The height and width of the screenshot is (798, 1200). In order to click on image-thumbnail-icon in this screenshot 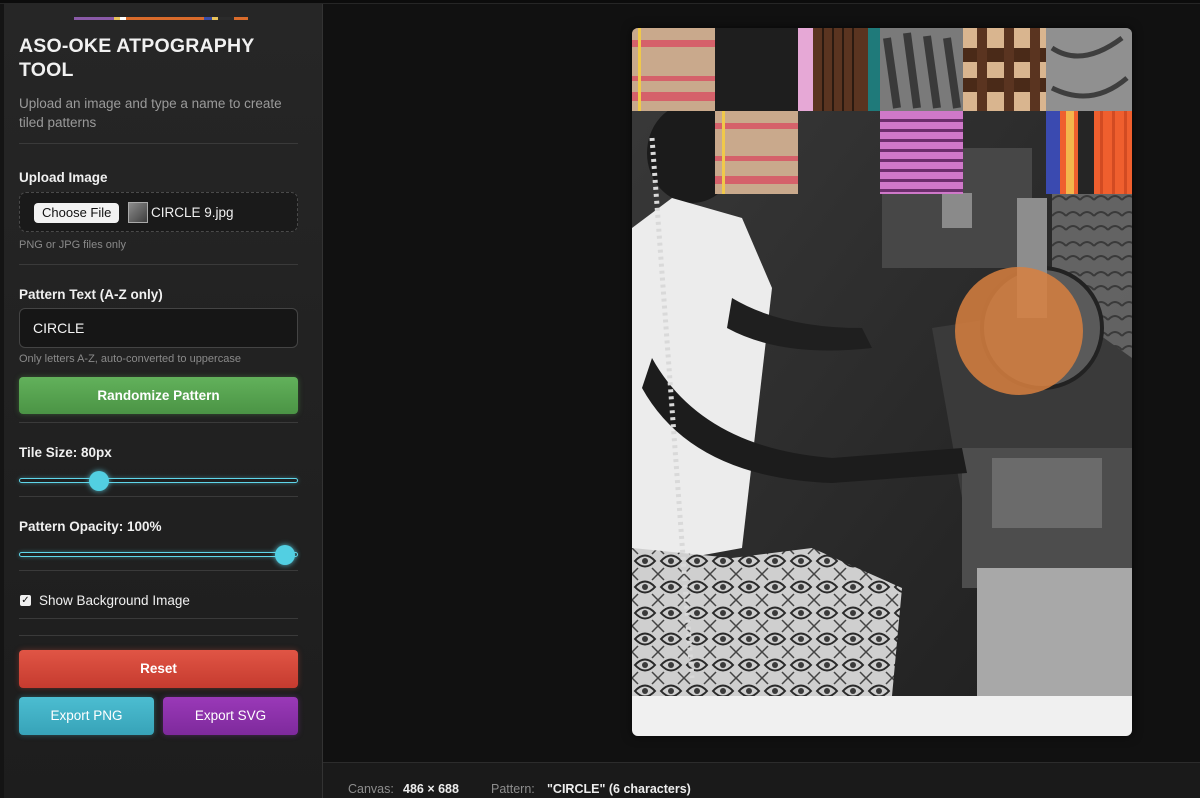, I will do `click(138, 212)`.